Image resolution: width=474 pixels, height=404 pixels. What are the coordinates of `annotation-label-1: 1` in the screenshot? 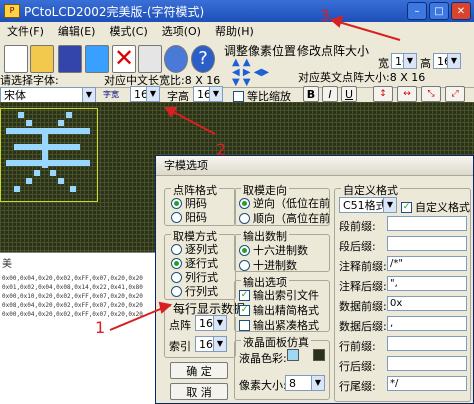 It's located at (100, 327).